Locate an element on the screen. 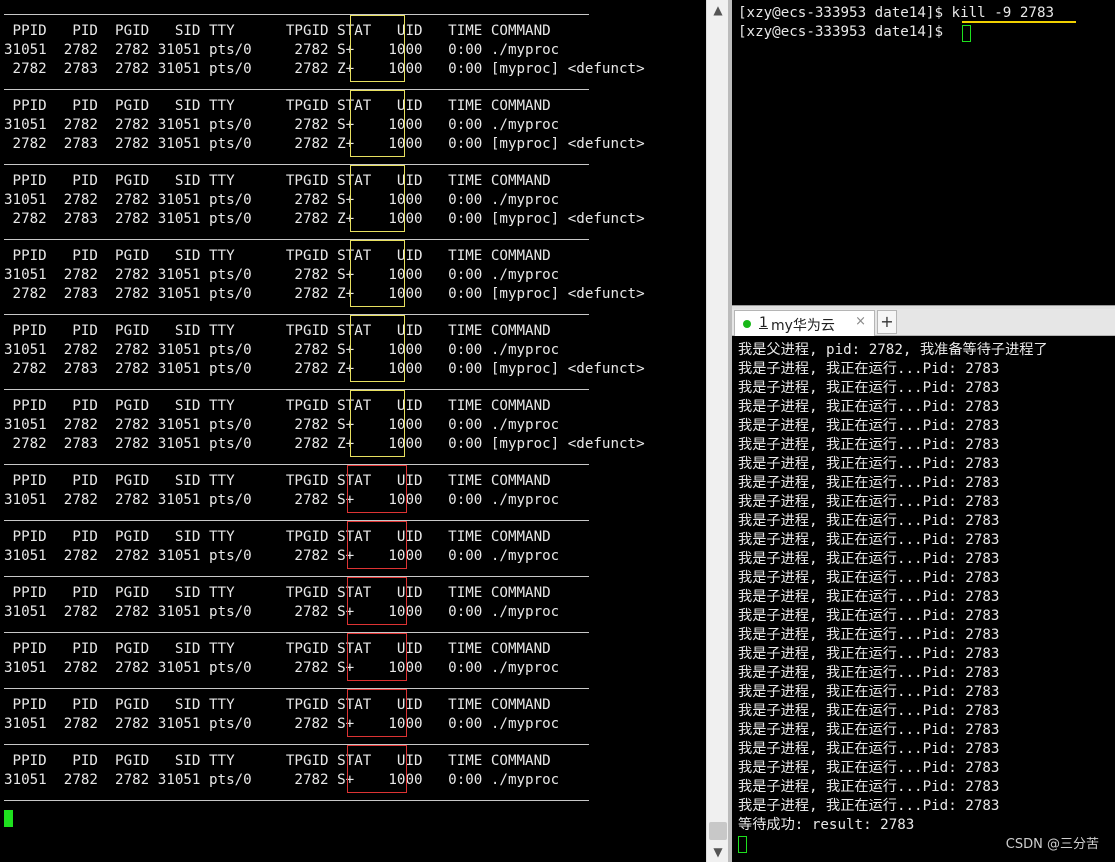 Image resolution: width=1115 pixels, height=862 pixels. parent-output-line: 我是父进程, pid: 2782, 我准备等待子进程了 is located at coordinates (893, 350).